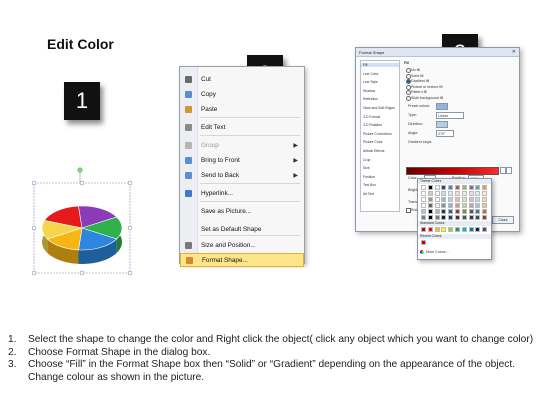  Describe the element at coordinates (373, 151) in the screenshot. I see `nav-item-artistic-effects: Artistic Effects` at that location.